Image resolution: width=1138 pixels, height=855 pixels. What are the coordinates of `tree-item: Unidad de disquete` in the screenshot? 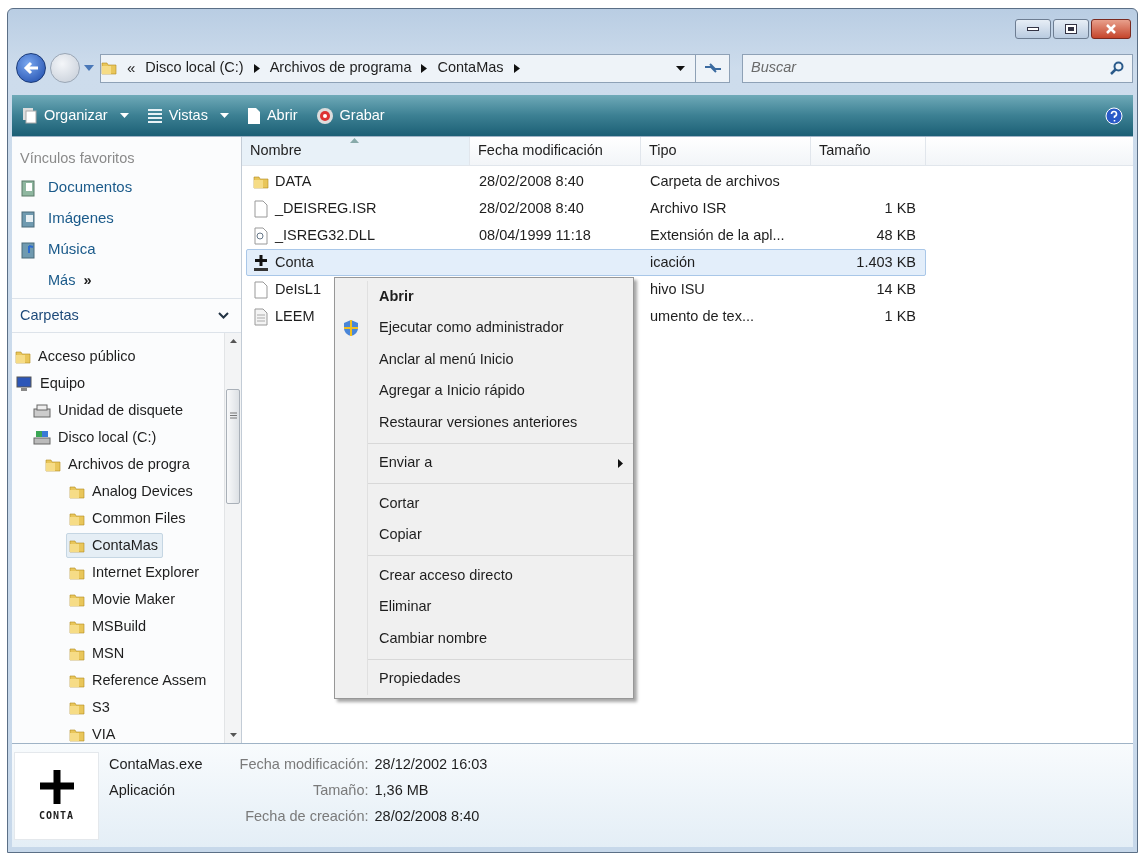 It's located at (109, 410).